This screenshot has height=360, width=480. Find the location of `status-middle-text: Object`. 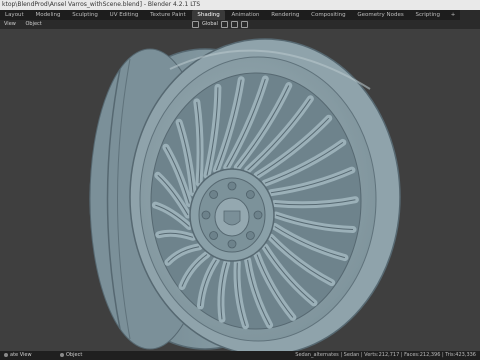

status-middle-text: Object is located at coordinates (74, 355).